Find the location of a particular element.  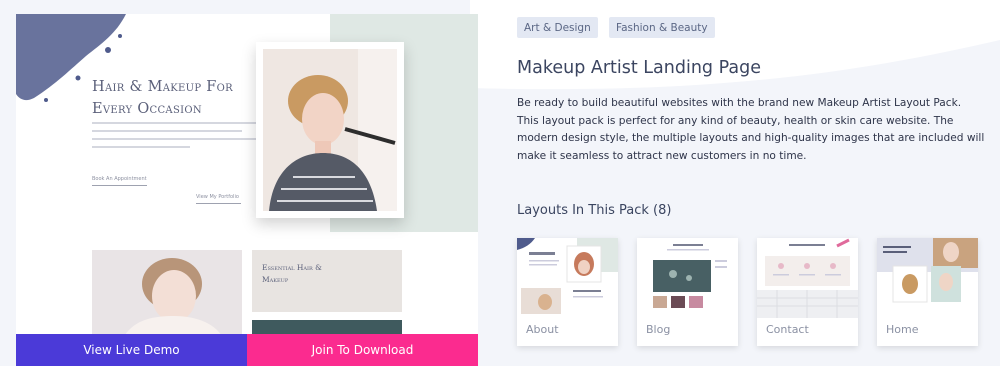

layout-card-home: Home is located at coordinates (927, 292).